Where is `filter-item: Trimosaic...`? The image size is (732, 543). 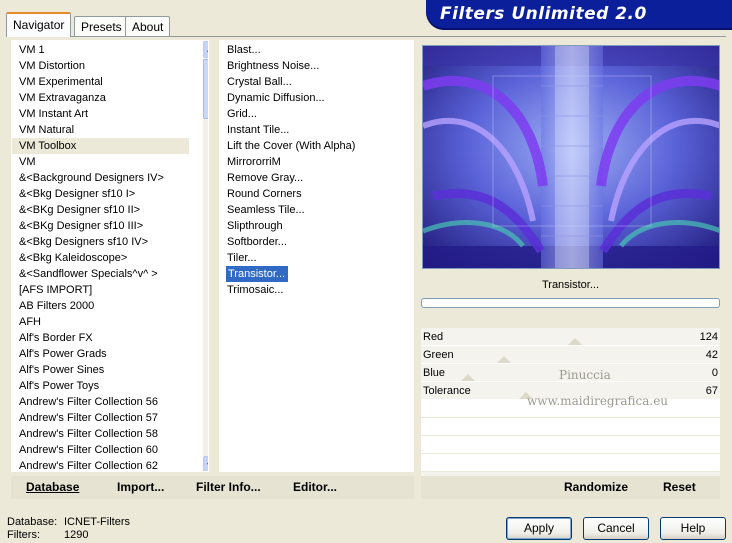
filter-item: Trimosaic... is located at coordinates (316, 290).